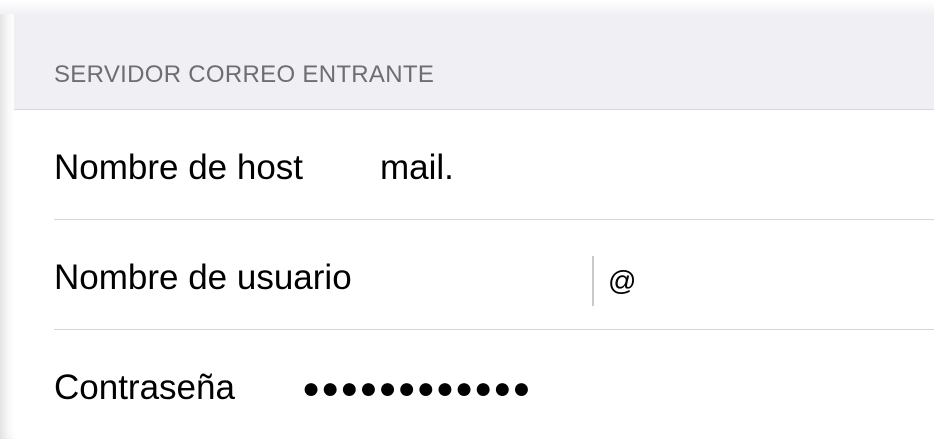 The height and width of the screenshot is (439, 934). I want to click on hostname-label: Nombre de host, so click(179, 167).